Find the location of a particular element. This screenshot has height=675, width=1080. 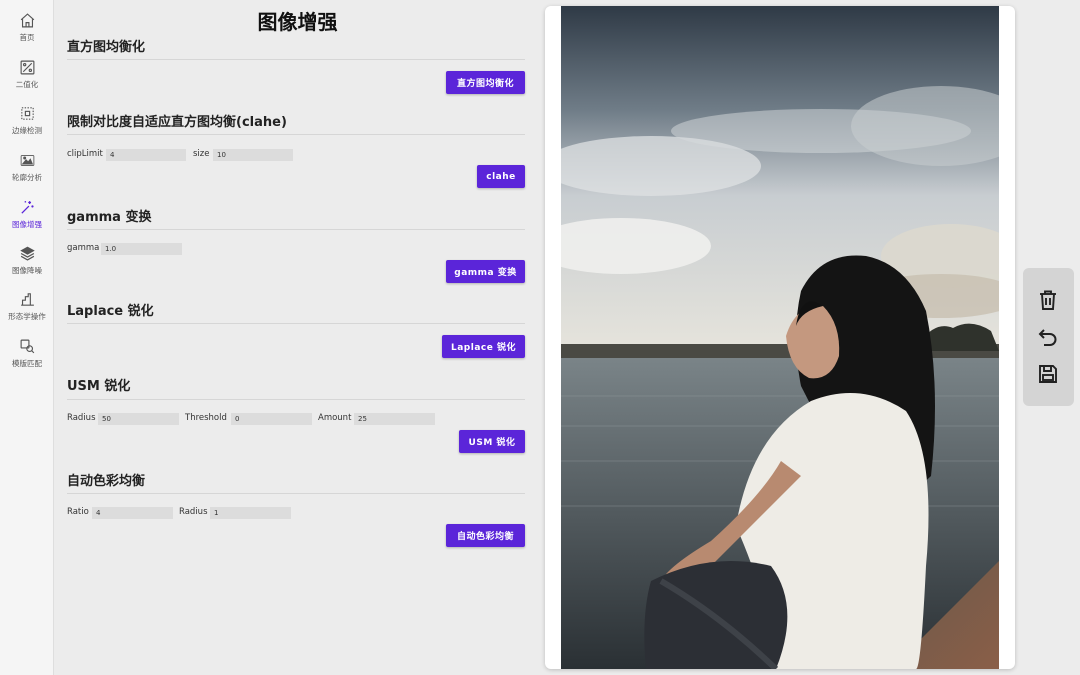

ace-ratio-label: Ratio is located at coordinates (78, 512).